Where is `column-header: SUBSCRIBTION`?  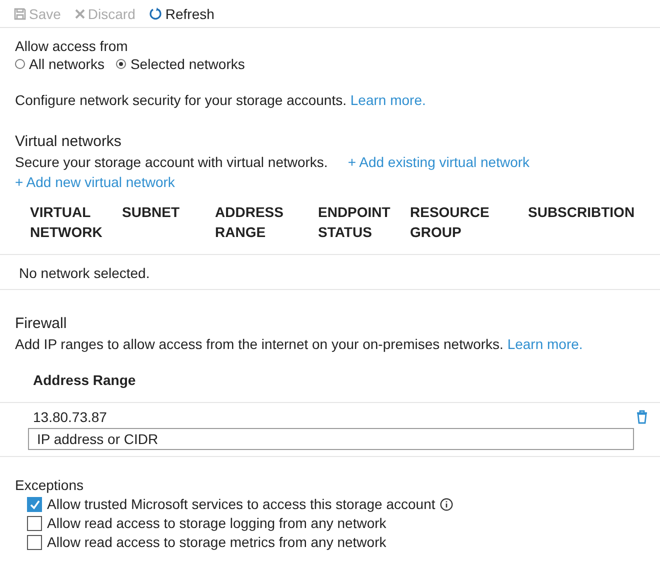
column-header: SUBSCRIBTION is located at coordinates (582, 212).